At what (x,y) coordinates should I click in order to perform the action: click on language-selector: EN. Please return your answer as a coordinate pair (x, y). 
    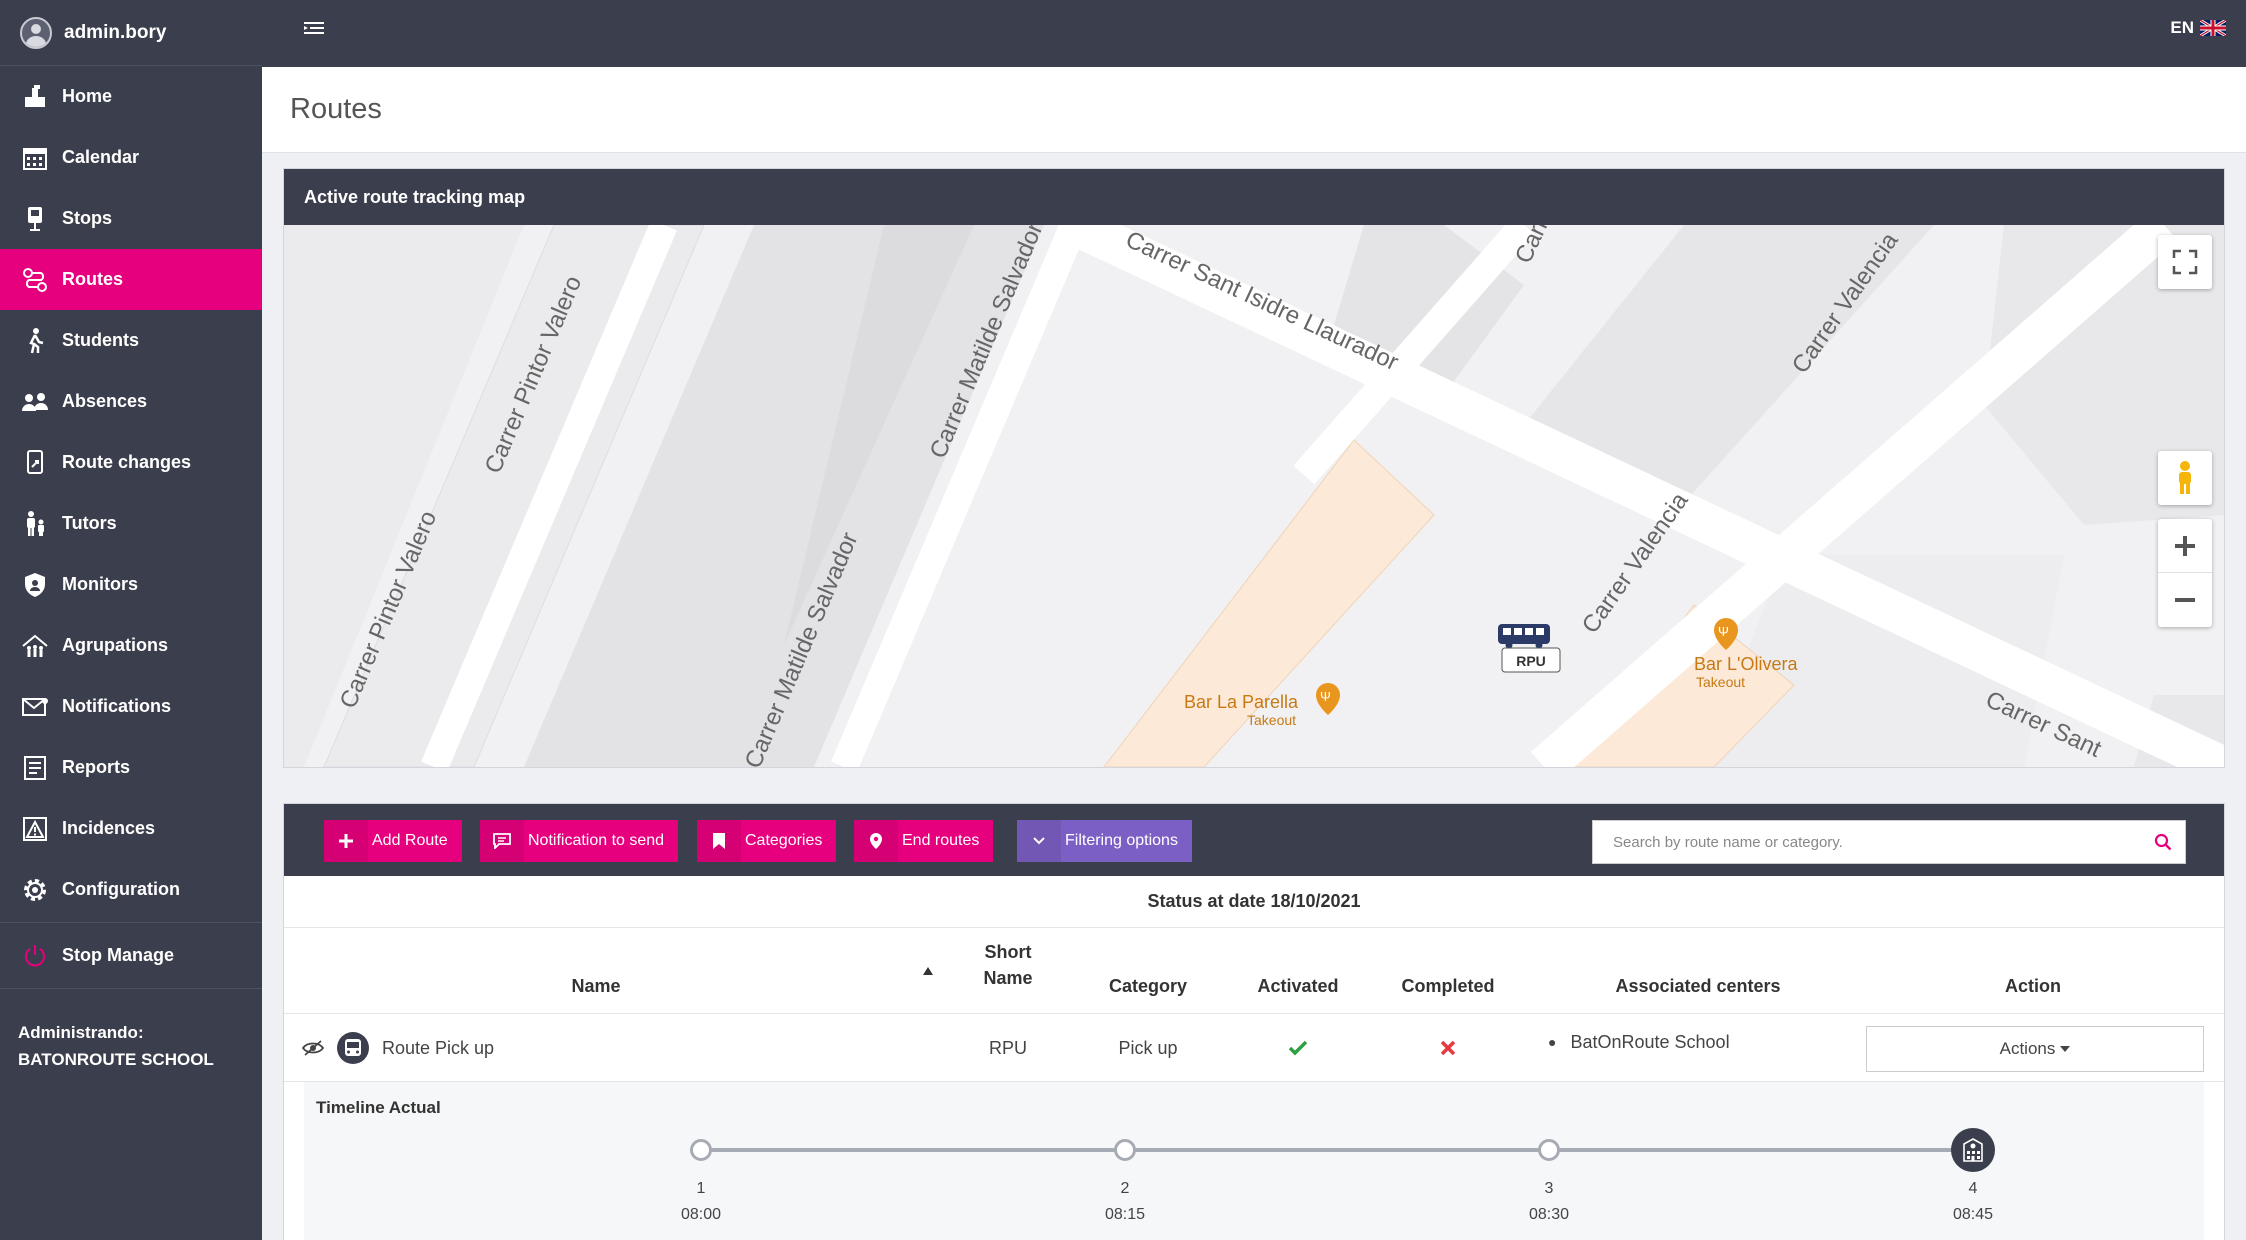
    Looking at the image, I should click on (2198, 28).